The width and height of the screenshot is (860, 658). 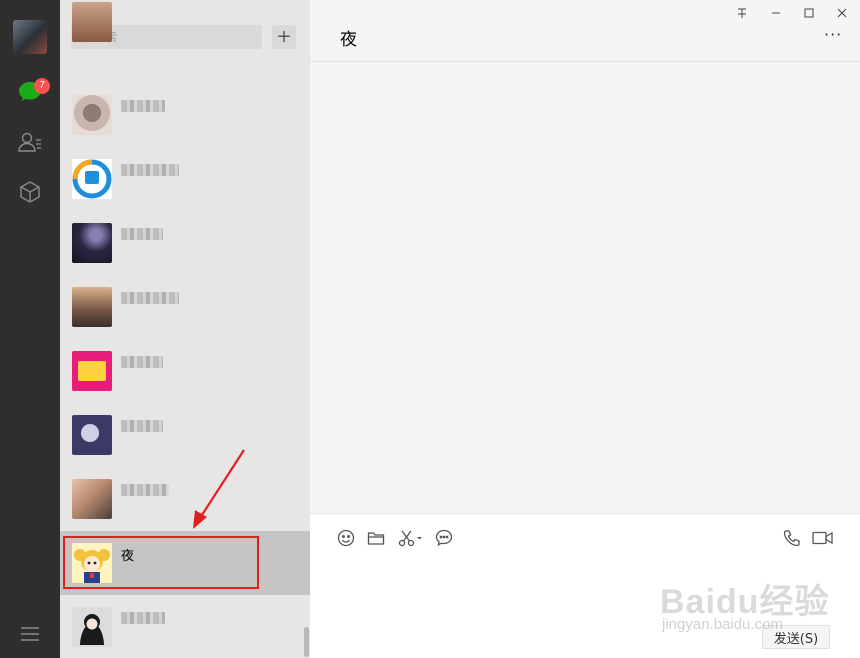 What do you see at coordinates (42, 86) in the screenshot?
I see `unread-badge: 7` at bounding box center [42, 86].